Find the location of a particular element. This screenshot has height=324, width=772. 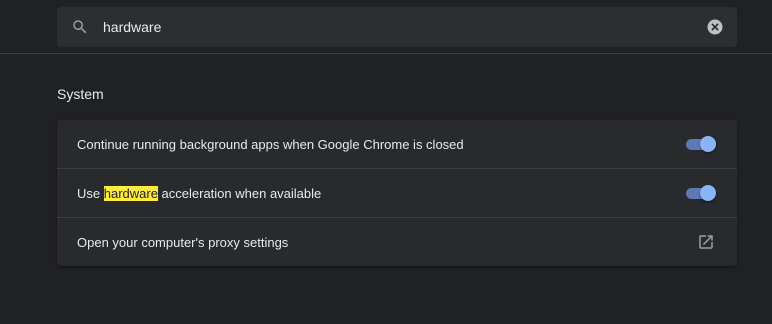

hardware-acceleration-toggle is located at coordinates (700, 193).